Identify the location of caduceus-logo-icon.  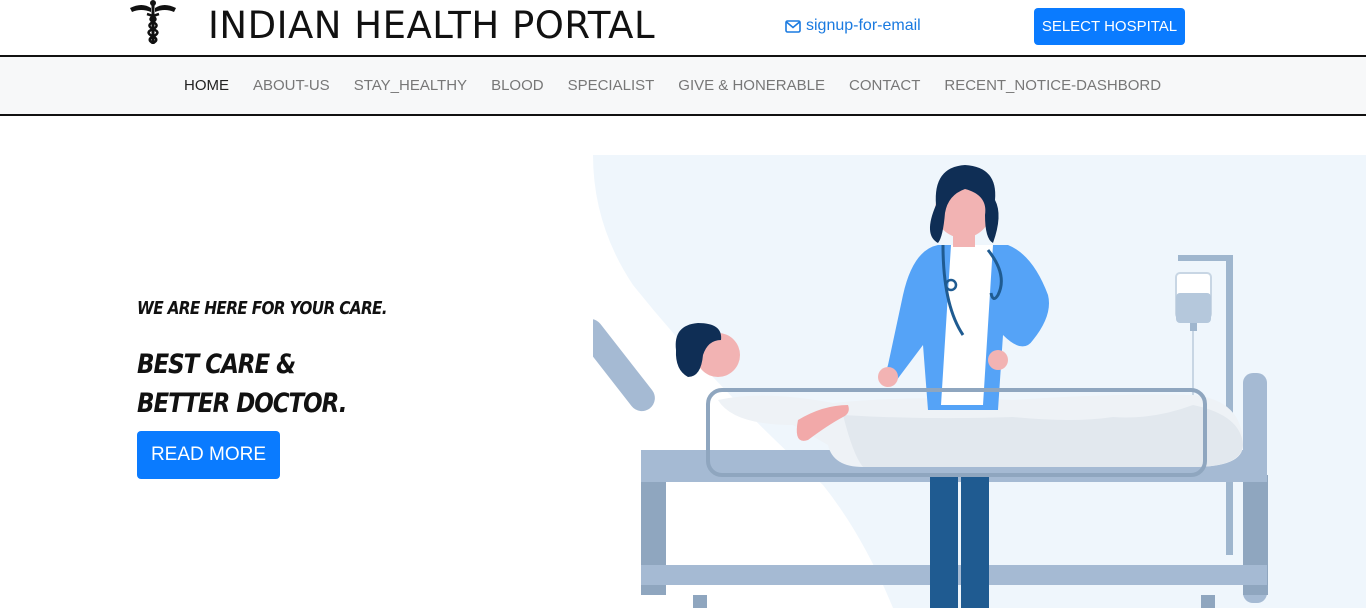
(153, 23).